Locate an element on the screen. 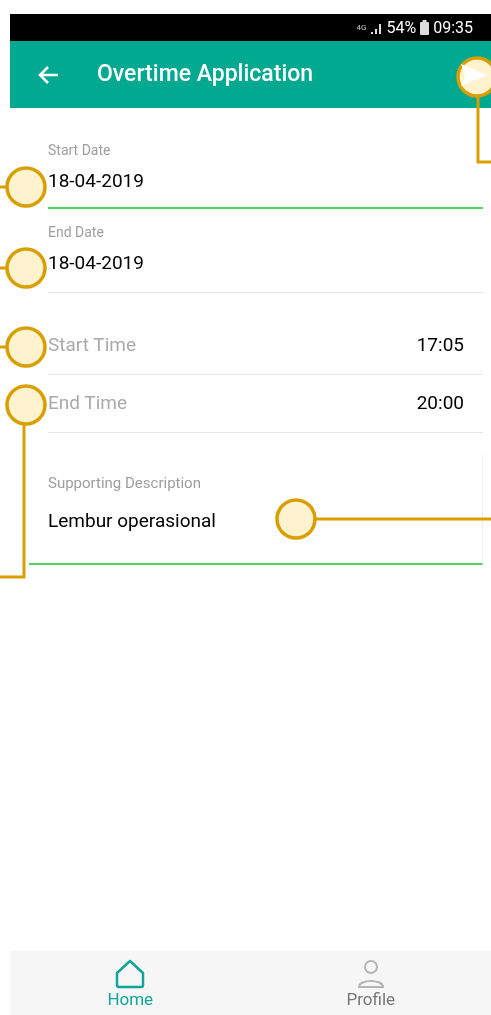 The image size is (491, 1015). field-value: 17:05 is located at coordinates (440, 345).